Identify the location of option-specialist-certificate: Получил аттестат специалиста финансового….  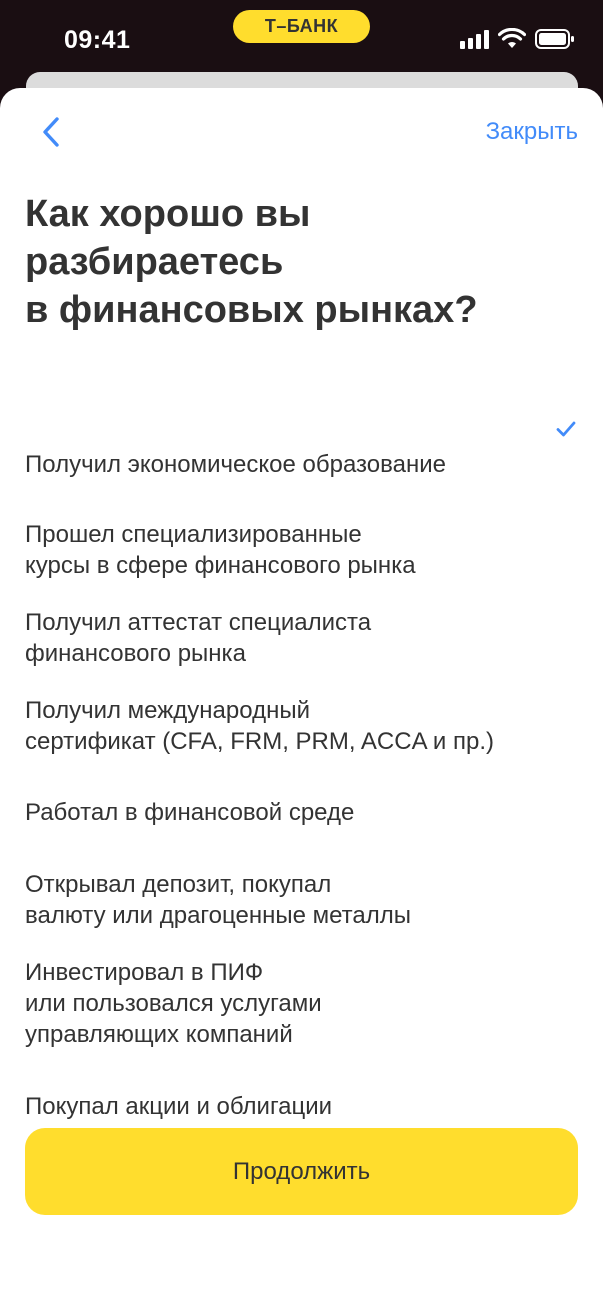
(305, 622).